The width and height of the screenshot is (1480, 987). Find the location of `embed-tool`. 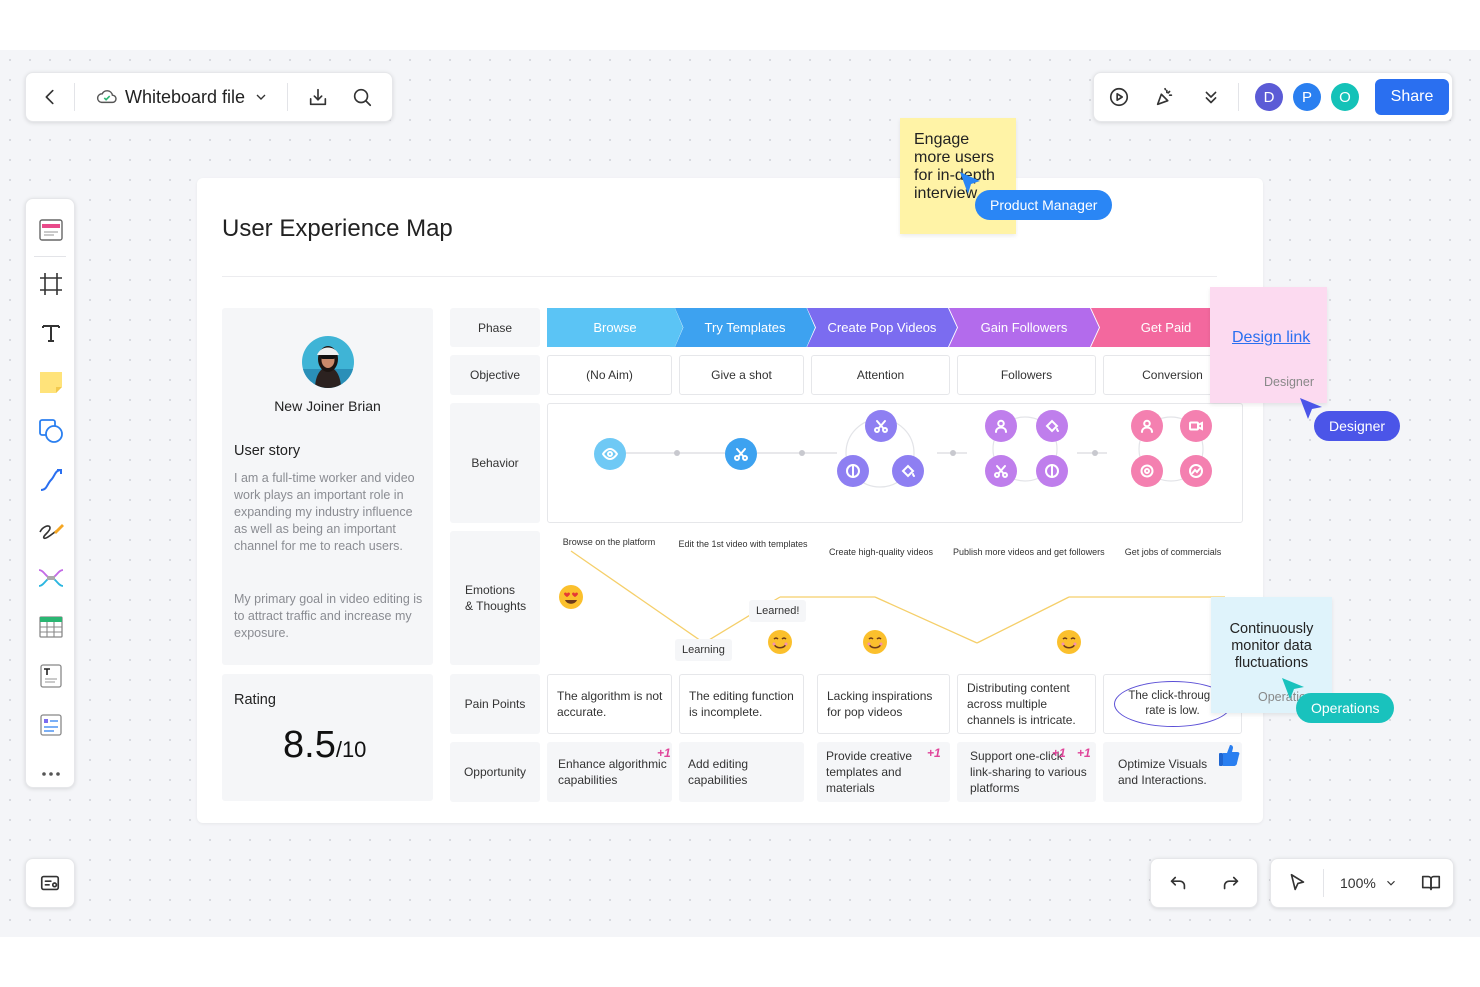

embed-tool is located at coordinates (51, 724).